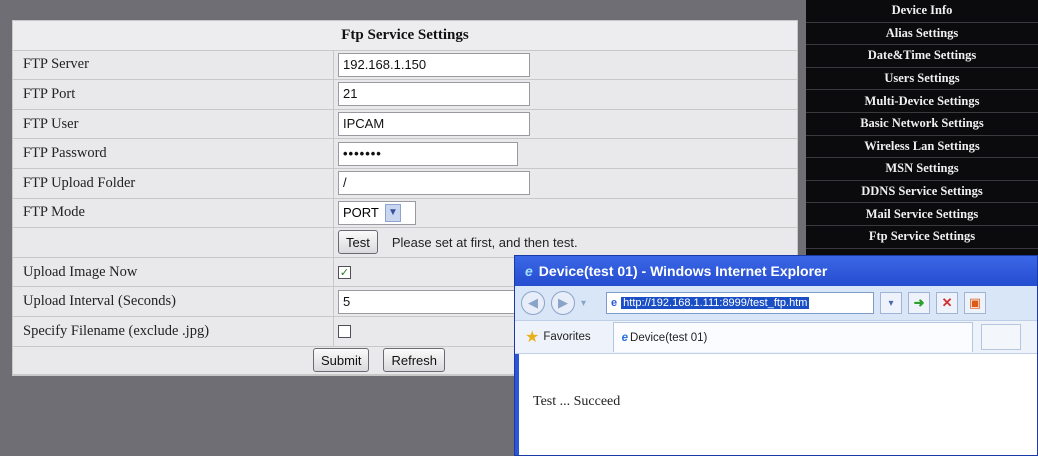 Image resolution: width=1038 pixels, height=456 pixels. What do you see at coordinates (358, 242) in the screenshot?
I see `test-button: Test` at bounding box center [358, 242].